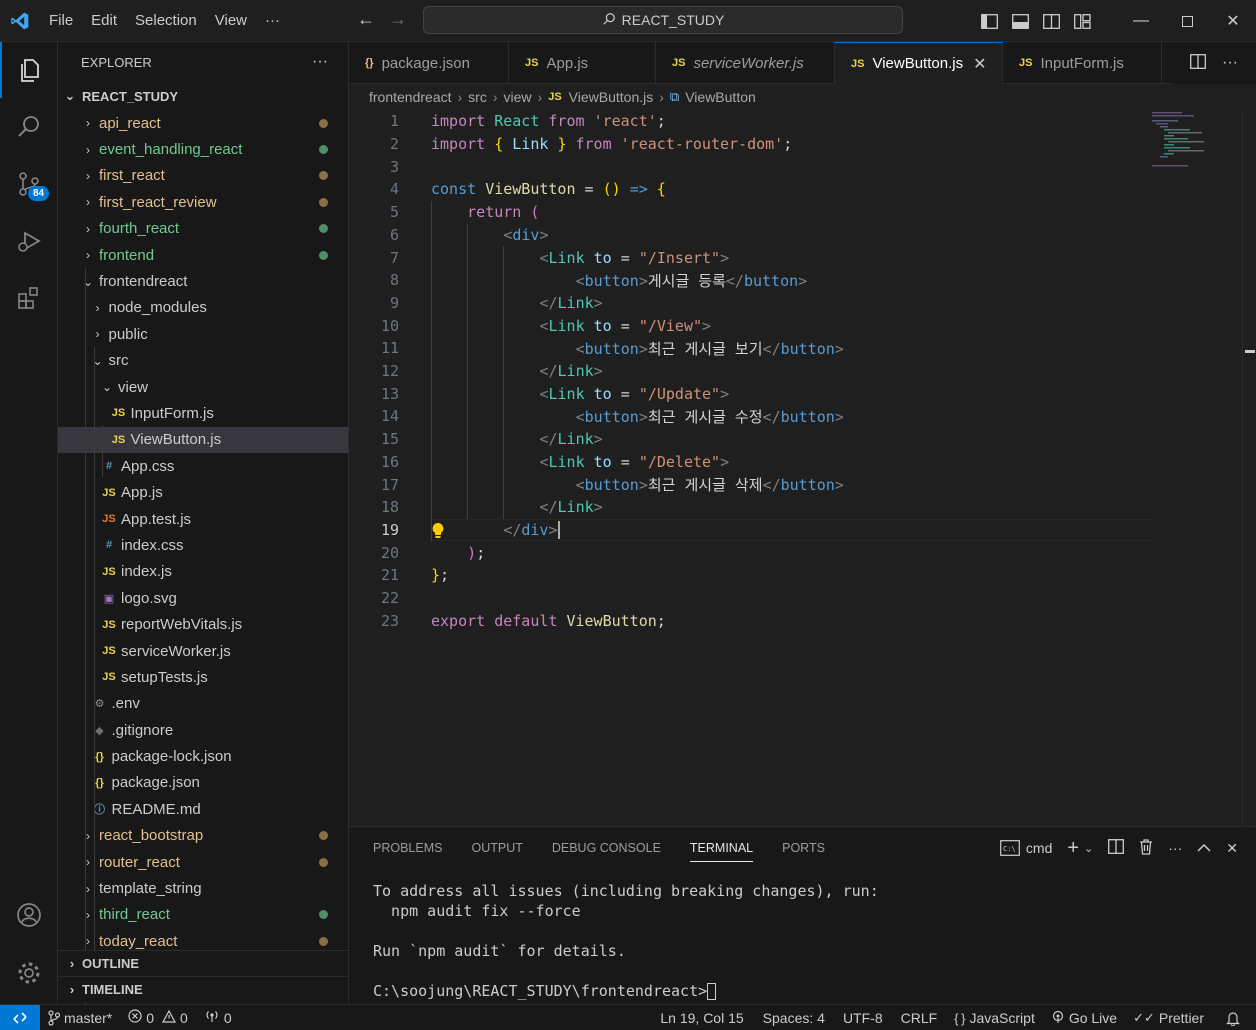 The height and width of the screenshot is (1030, 1256). What do you see at coordinates (802, 257) in the screenshot?
I see `code-line: 7 <Link to = "/Insert">` at bounding box center [802, 257].